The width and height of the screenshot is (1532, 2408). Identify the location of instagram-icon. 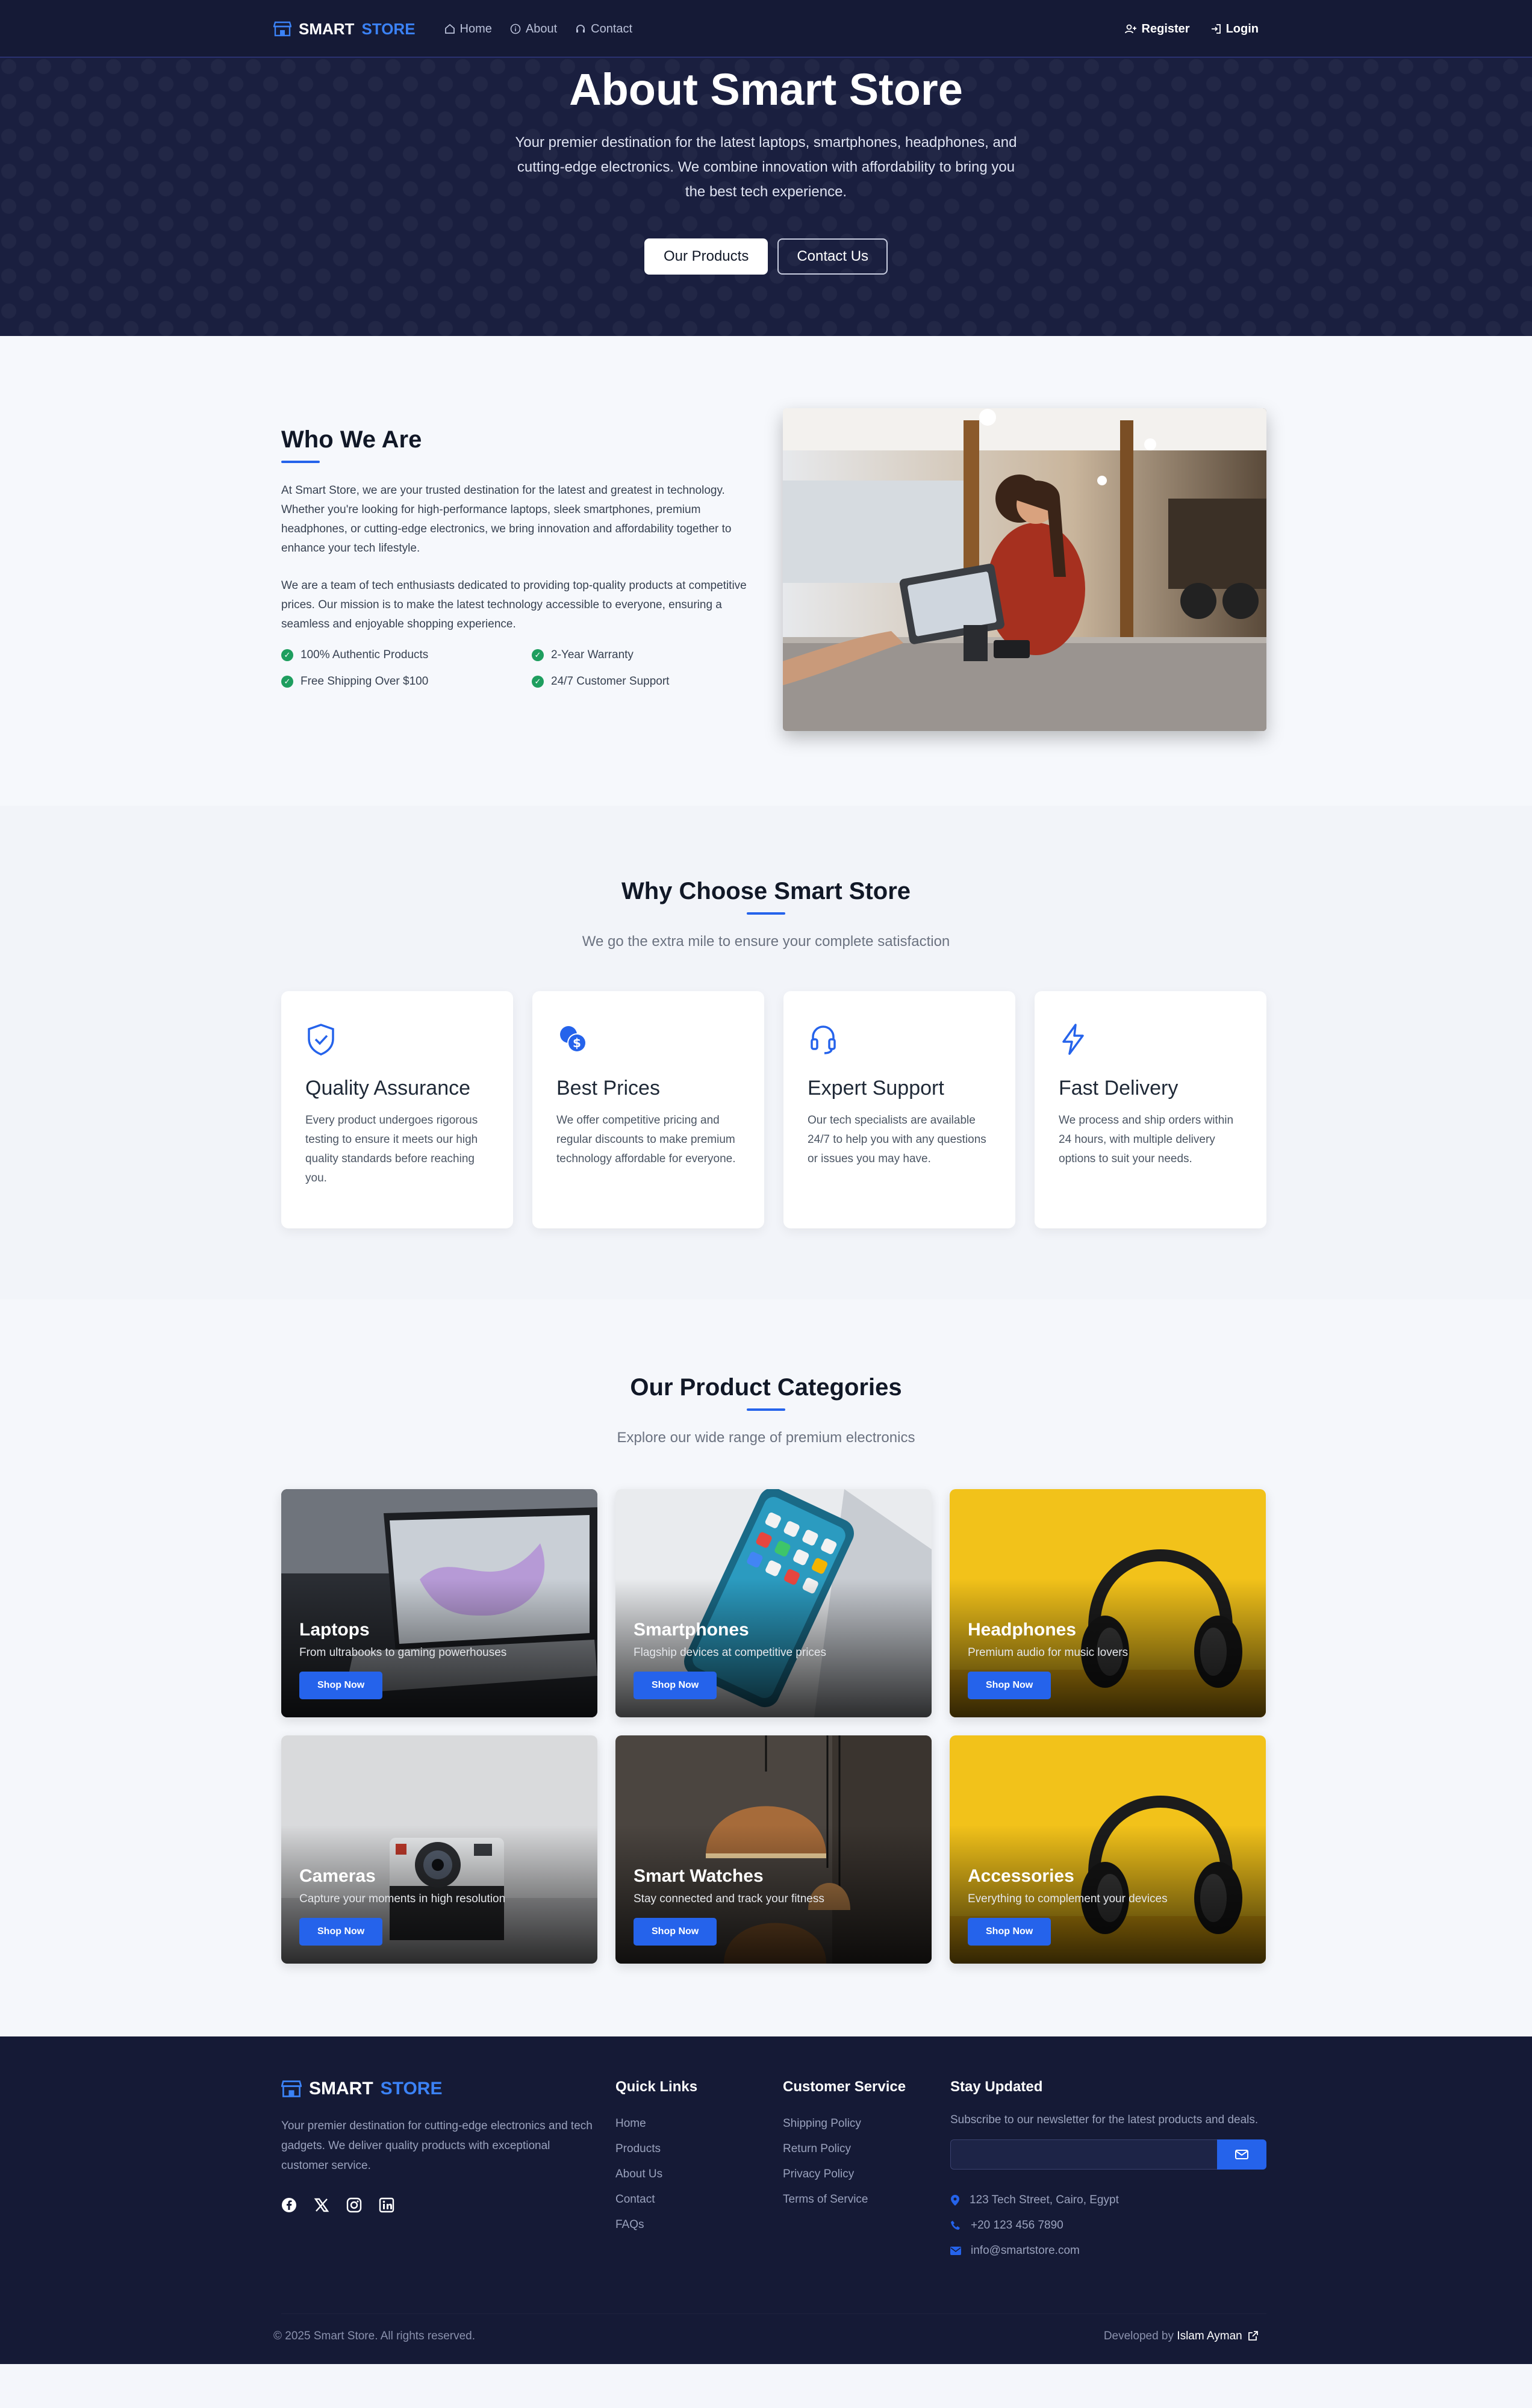
(354, 2205).